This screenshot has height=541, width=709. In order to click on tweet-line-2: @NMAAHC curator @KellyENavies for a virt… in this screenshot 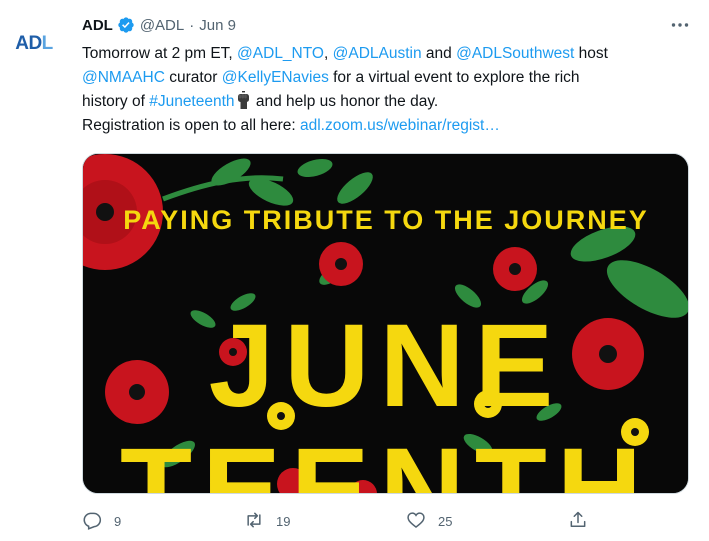, I will do `click(389, 78)`.